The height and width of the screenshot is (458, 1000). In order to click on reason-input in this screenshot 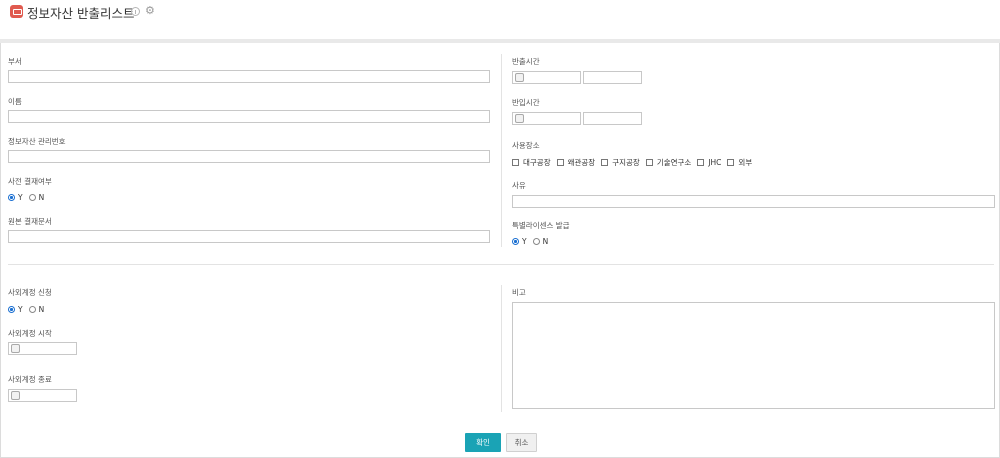, I will do `click(753, 201)`.